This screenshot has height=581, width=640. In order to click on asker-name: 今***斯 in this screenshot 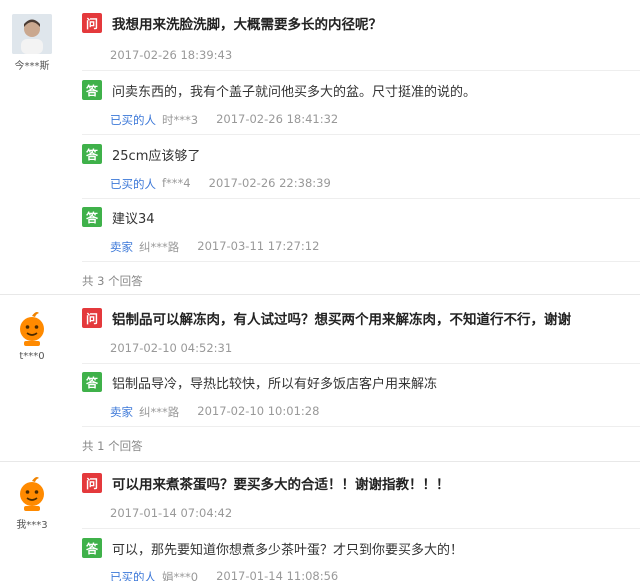, I will do `click(32, 66)`.